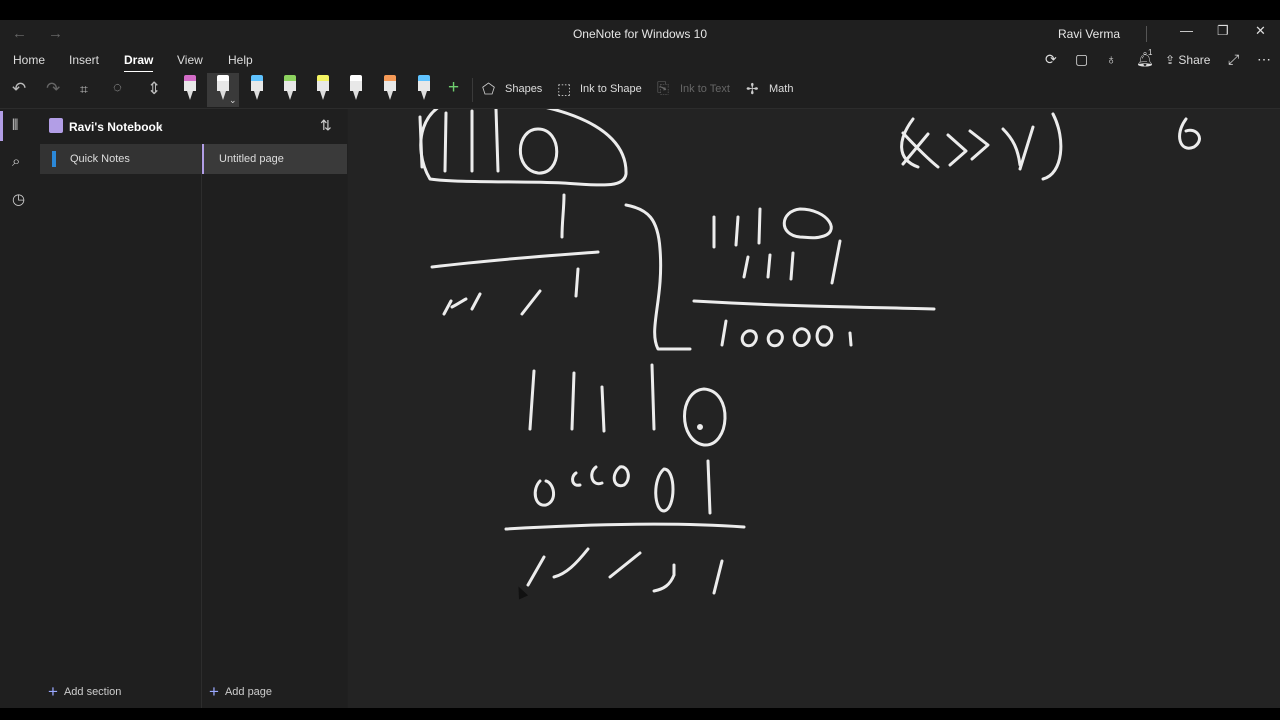  I want to click on ink-to-shape-button: Ink to Shape, so click(611, 89).